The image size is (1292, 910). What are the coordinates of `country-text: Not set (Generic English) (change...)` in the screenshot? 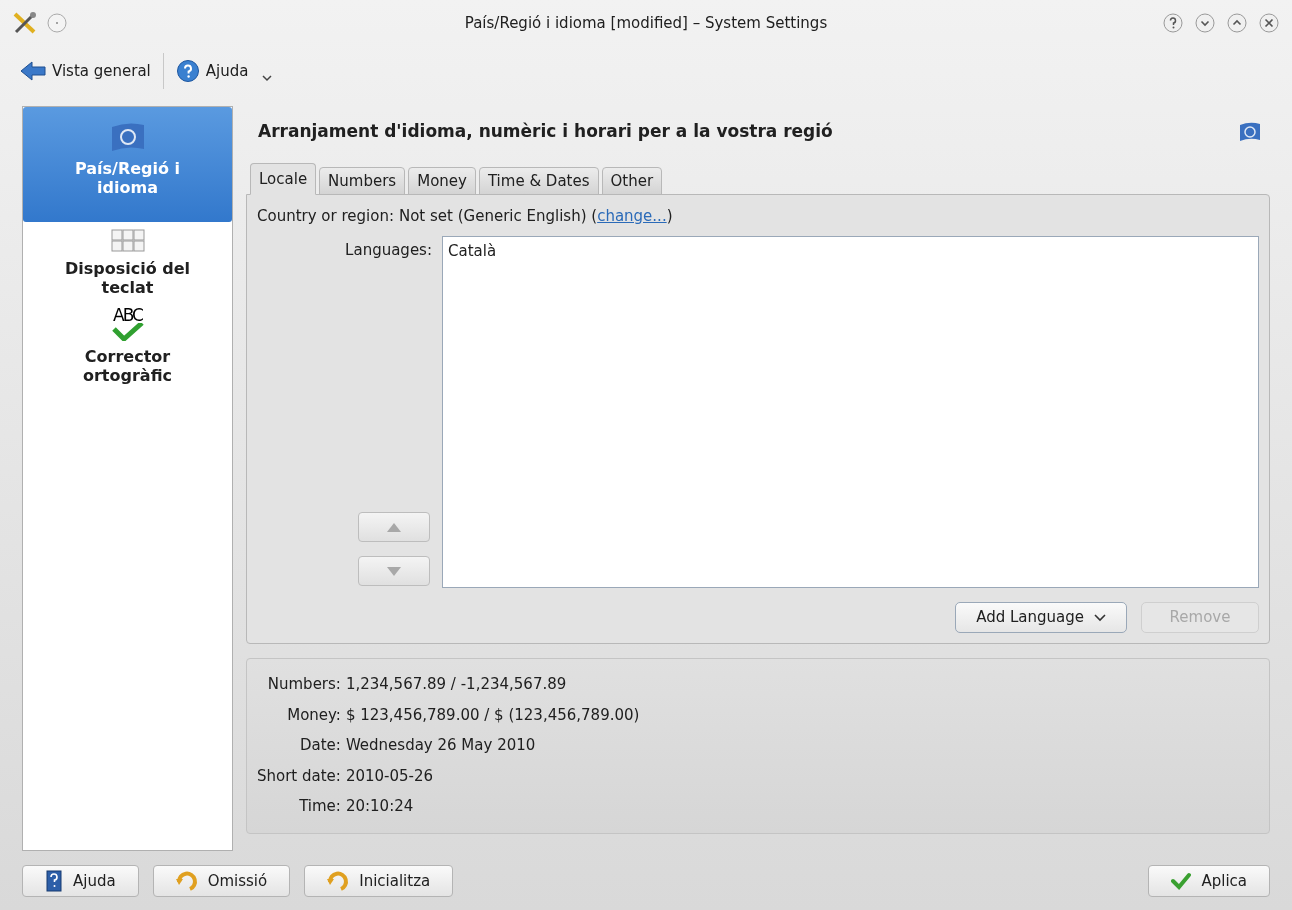 It's located at (535, 216).